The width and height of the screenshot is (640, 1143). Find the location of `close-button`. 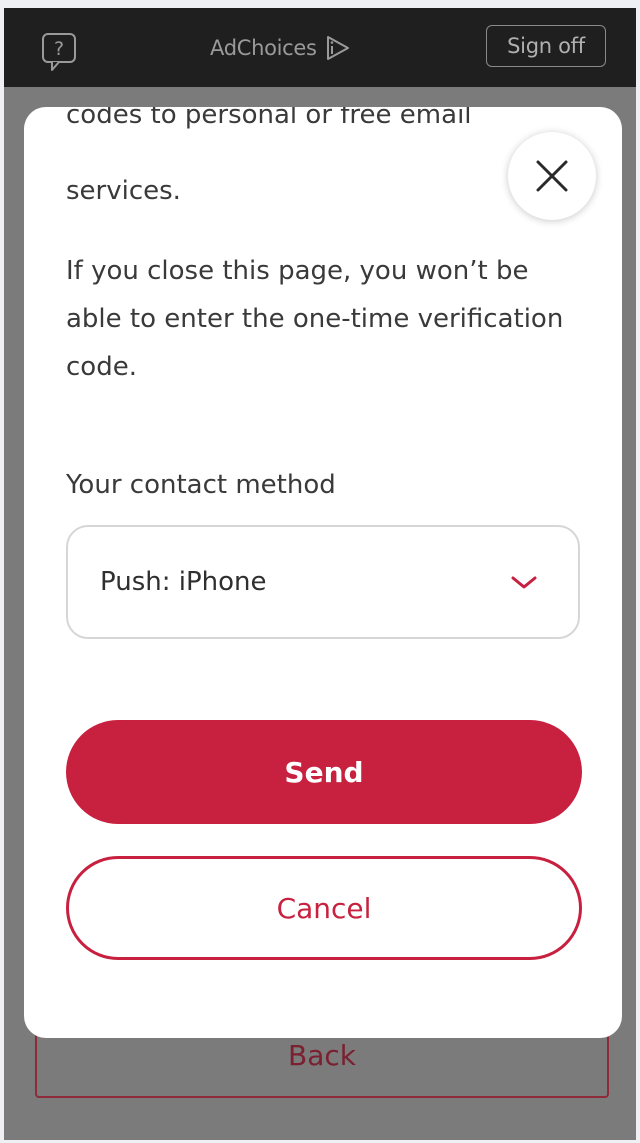

close-button is located at coordinates (552, 176).